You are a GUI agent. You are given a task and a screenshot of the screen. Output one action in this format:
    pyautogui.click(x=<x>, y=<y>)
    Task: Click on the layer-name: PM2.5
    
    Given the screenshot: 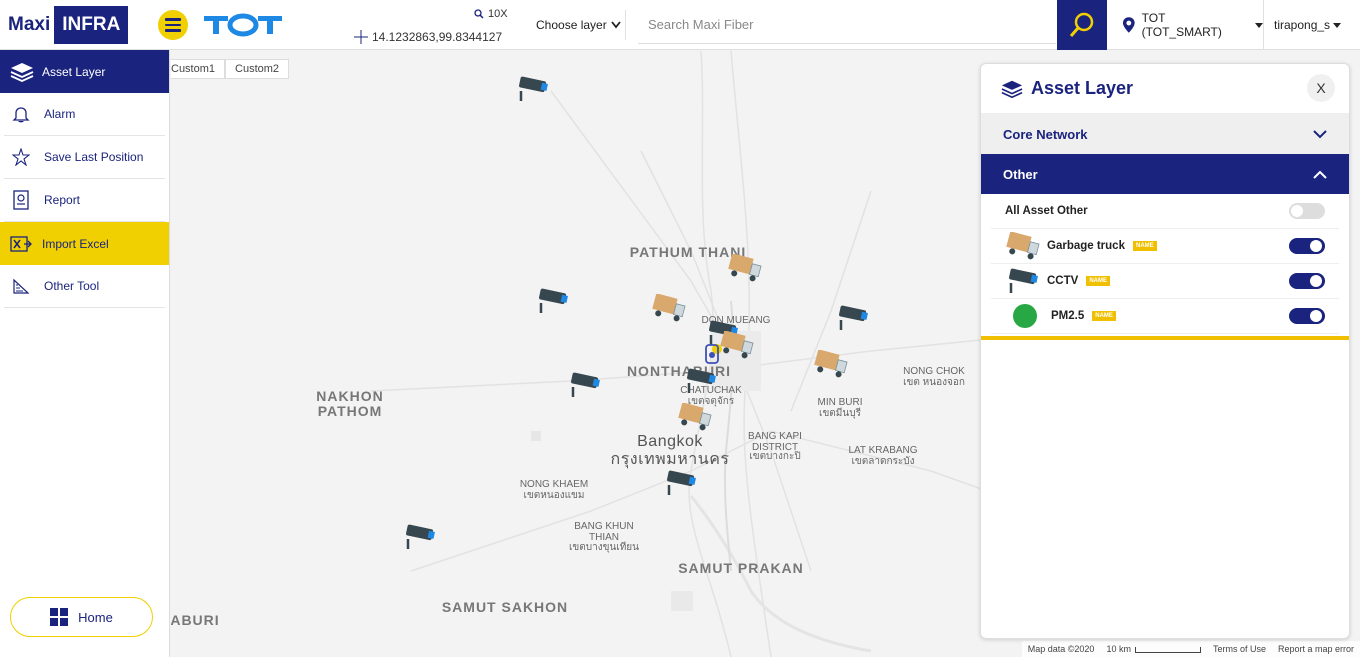 What is the action you would take?
    pyautogui.click(x=1068, y=316)
    